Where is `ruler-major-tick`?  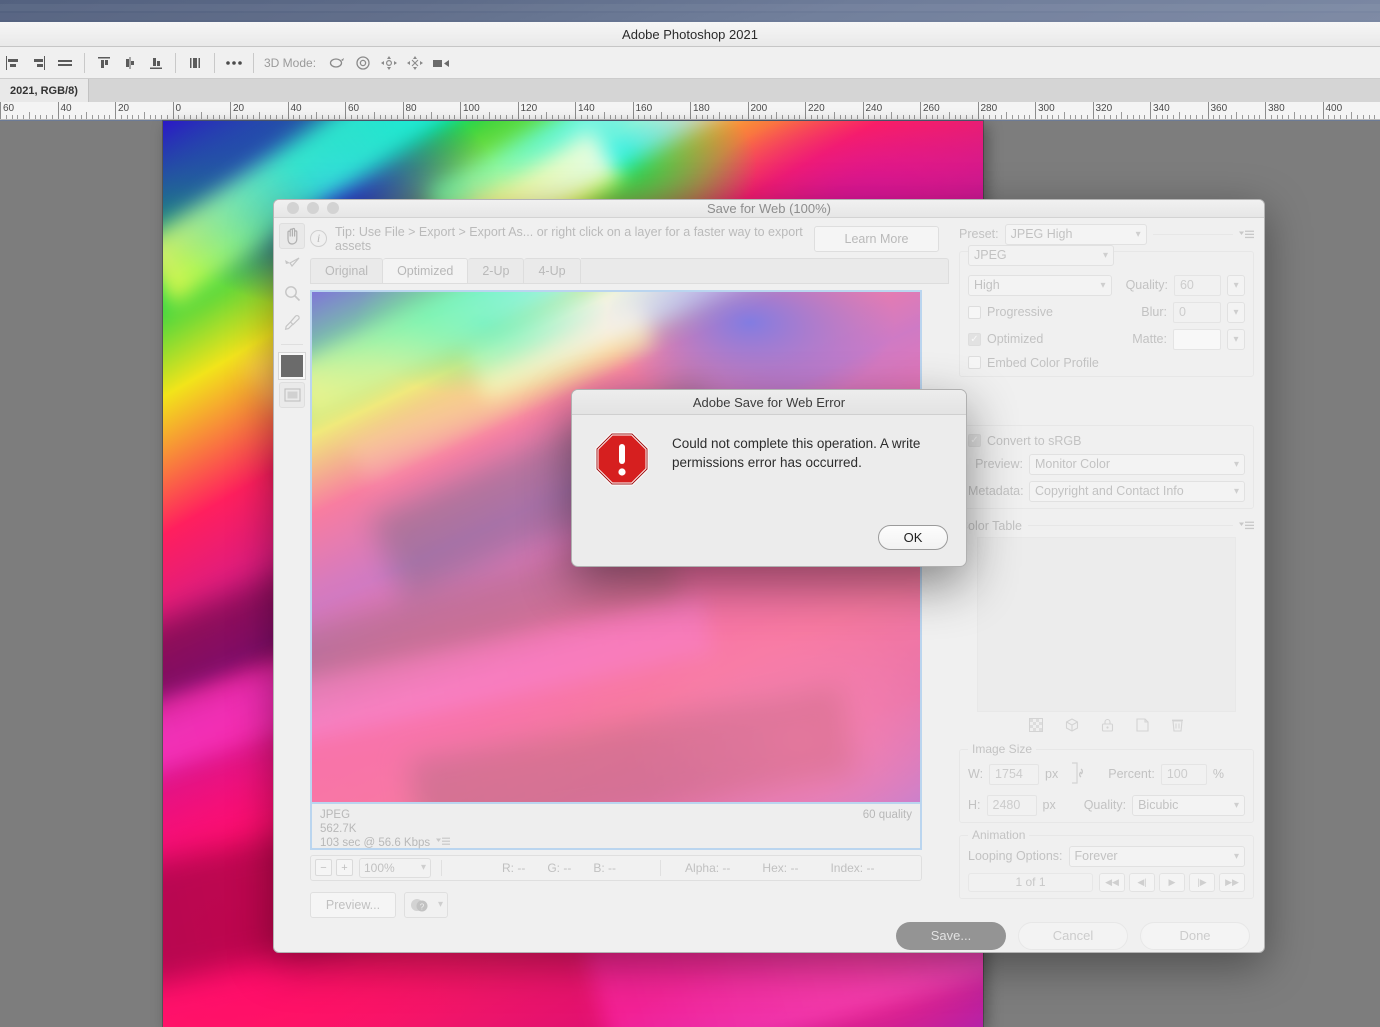 ruler-major-tick is located at coordinates (575, 110).